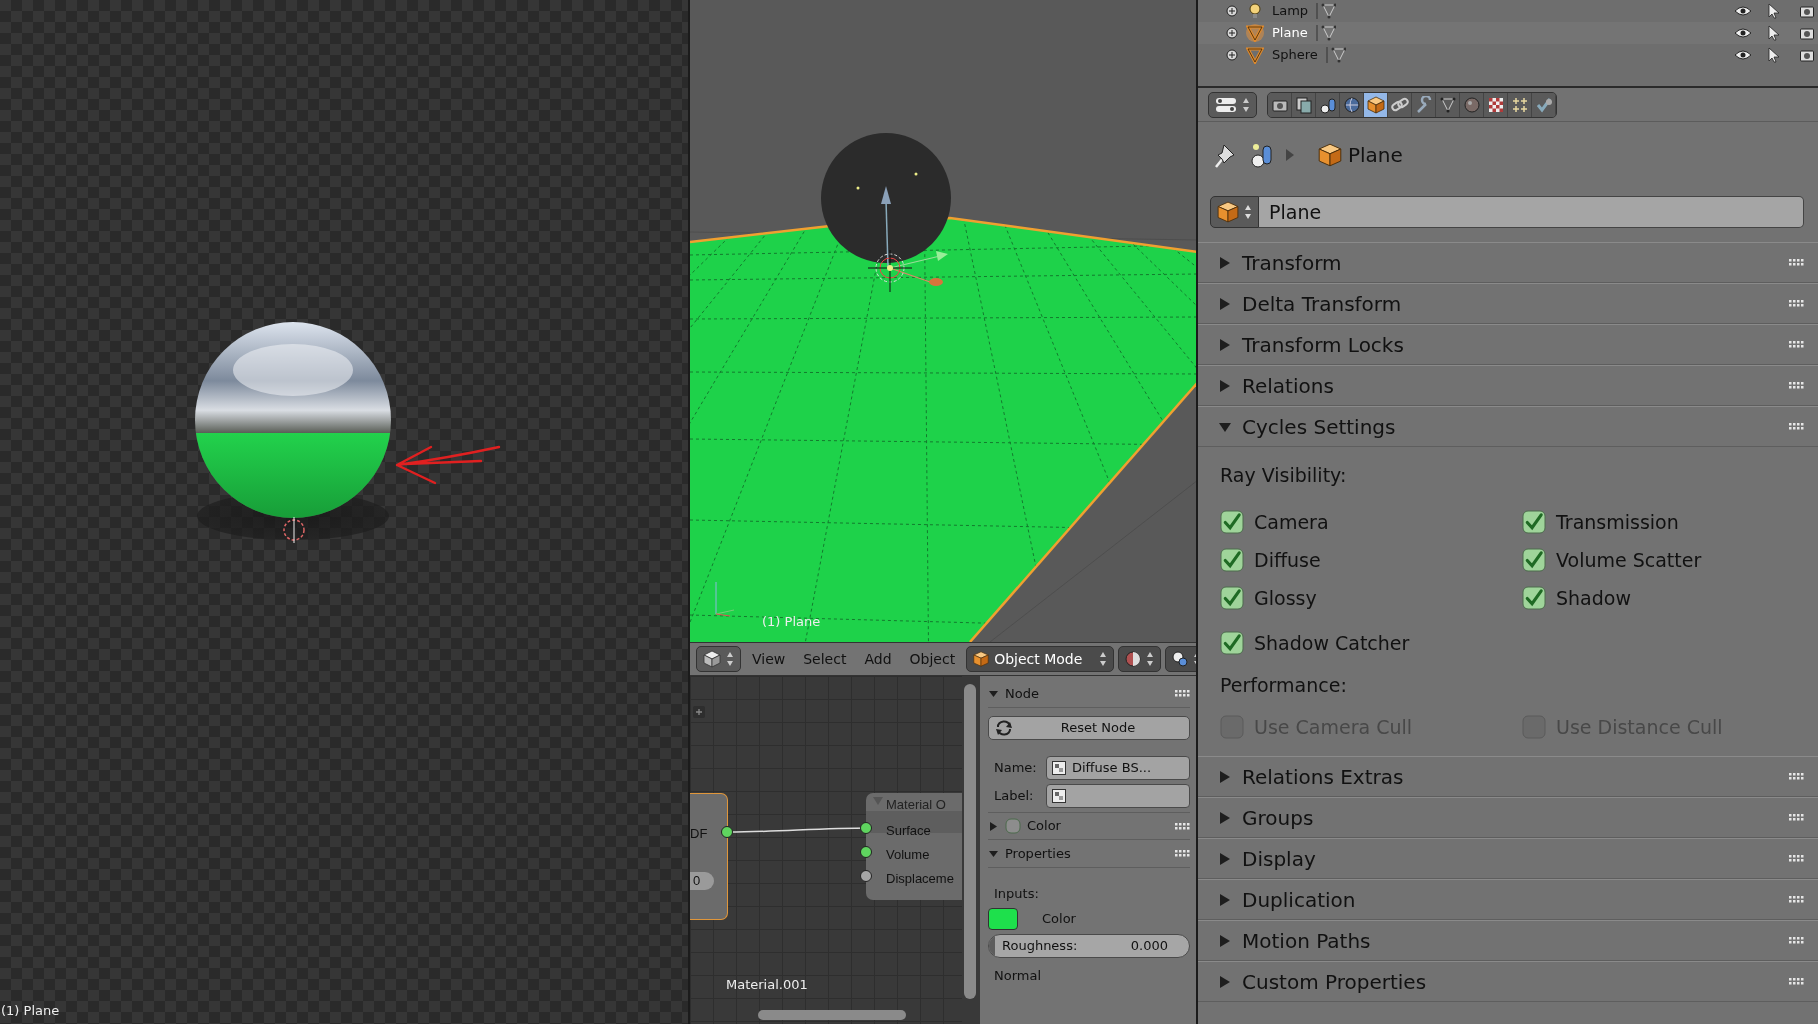 The width and height of the screenshot is (1818, 1024). Describe the element at coordinates (769, 659) in the screenshot. I see `menu-item: View` at that location.